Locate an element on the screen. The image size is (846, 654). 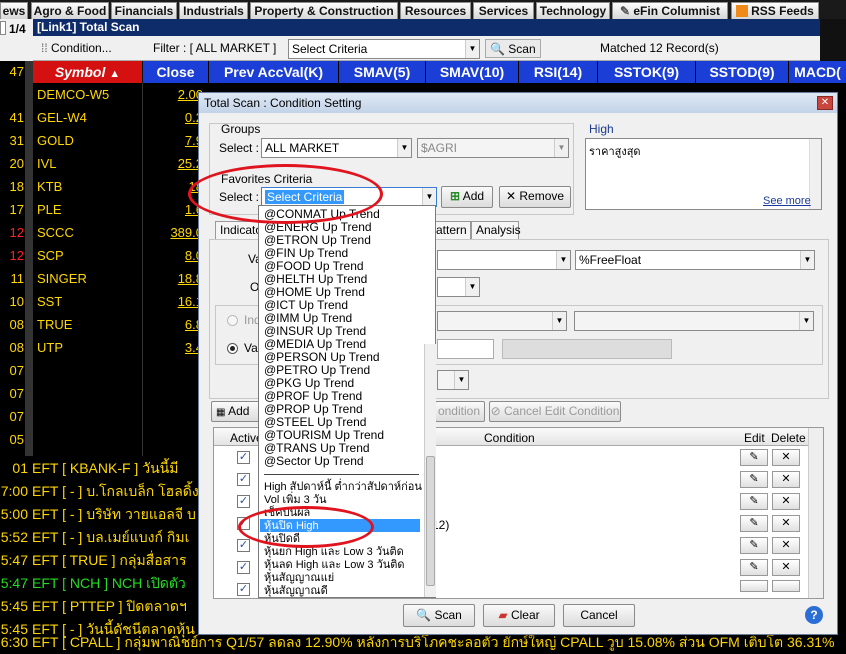
symbol-cell: SINGER is located at coordinates (88, 278).